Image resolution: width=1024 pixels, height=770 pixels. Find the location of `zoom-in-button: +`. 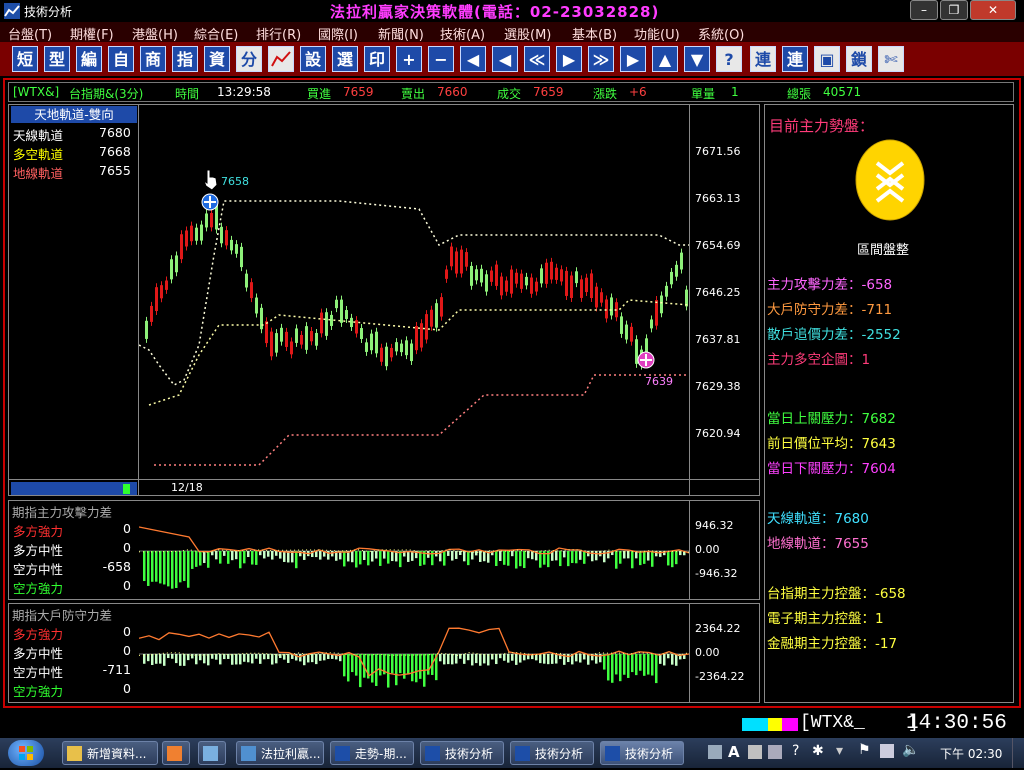

zoom-in-button: + is located at coordinates (409, 59).